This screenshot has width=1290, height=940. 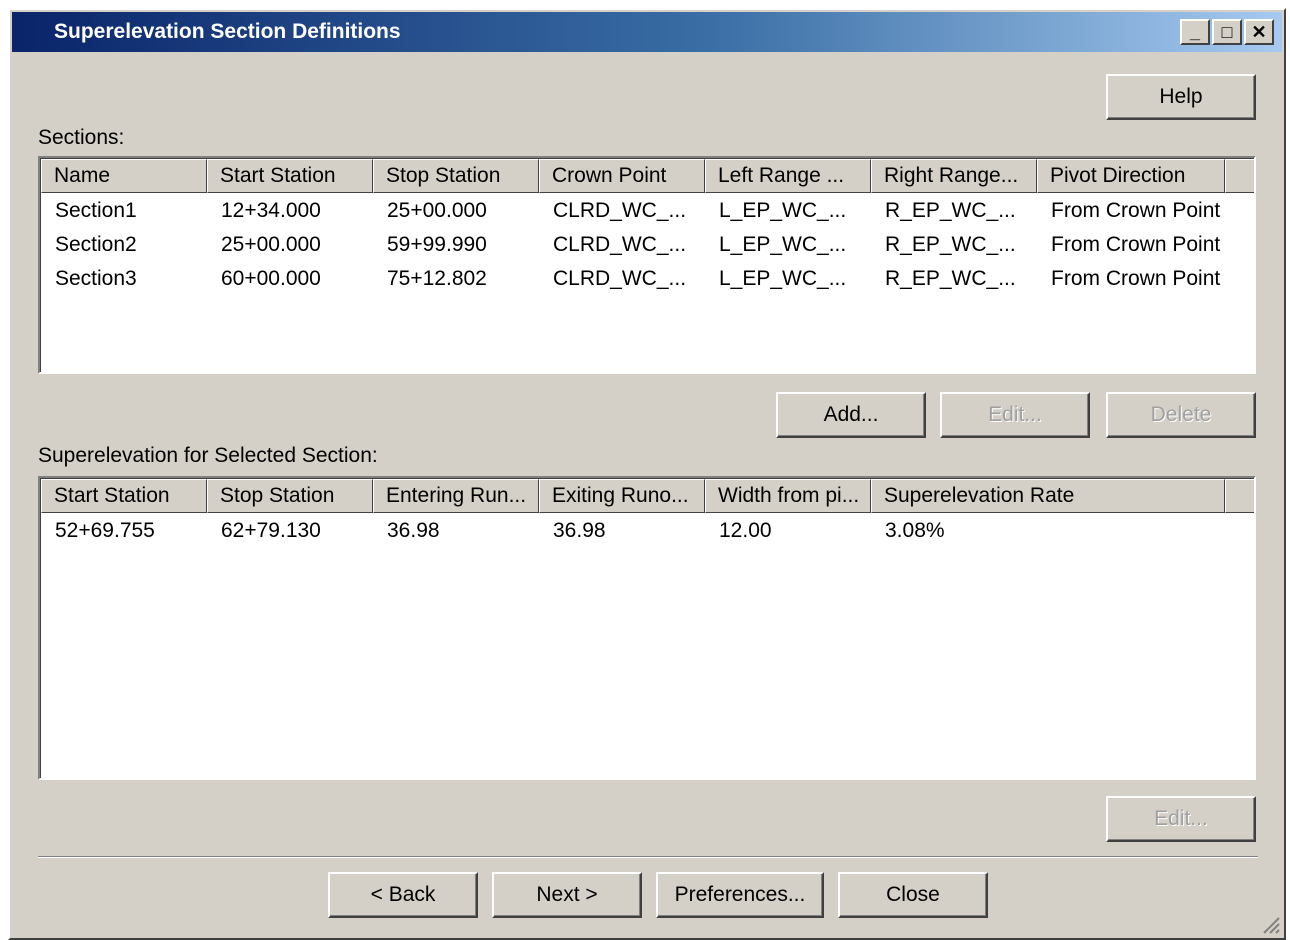 I want to click on column-header-pivot-direction: Pivot Direction, so click(x=1131, y=176).